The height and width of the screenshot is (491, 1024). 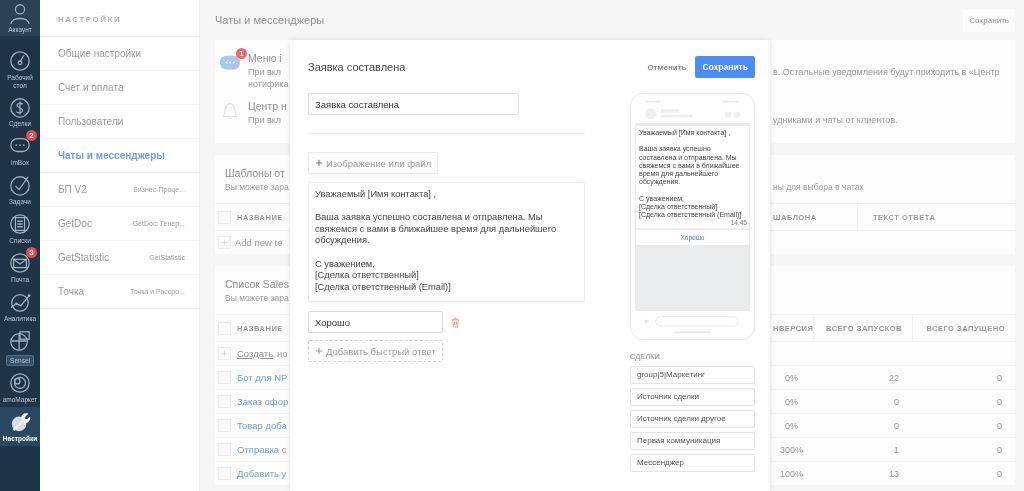 What do you see at coordinates (20, 185) in the screenshot?
I see `checkmark-icon` at bounding box center [20, 185].